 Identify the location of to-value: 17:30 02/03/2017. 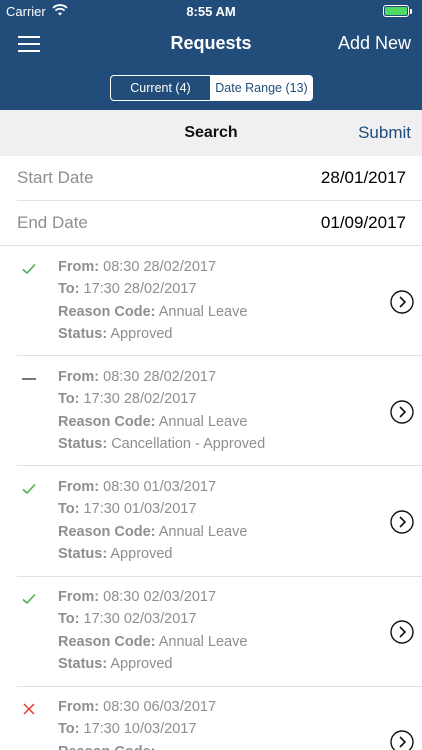
(140, 619).